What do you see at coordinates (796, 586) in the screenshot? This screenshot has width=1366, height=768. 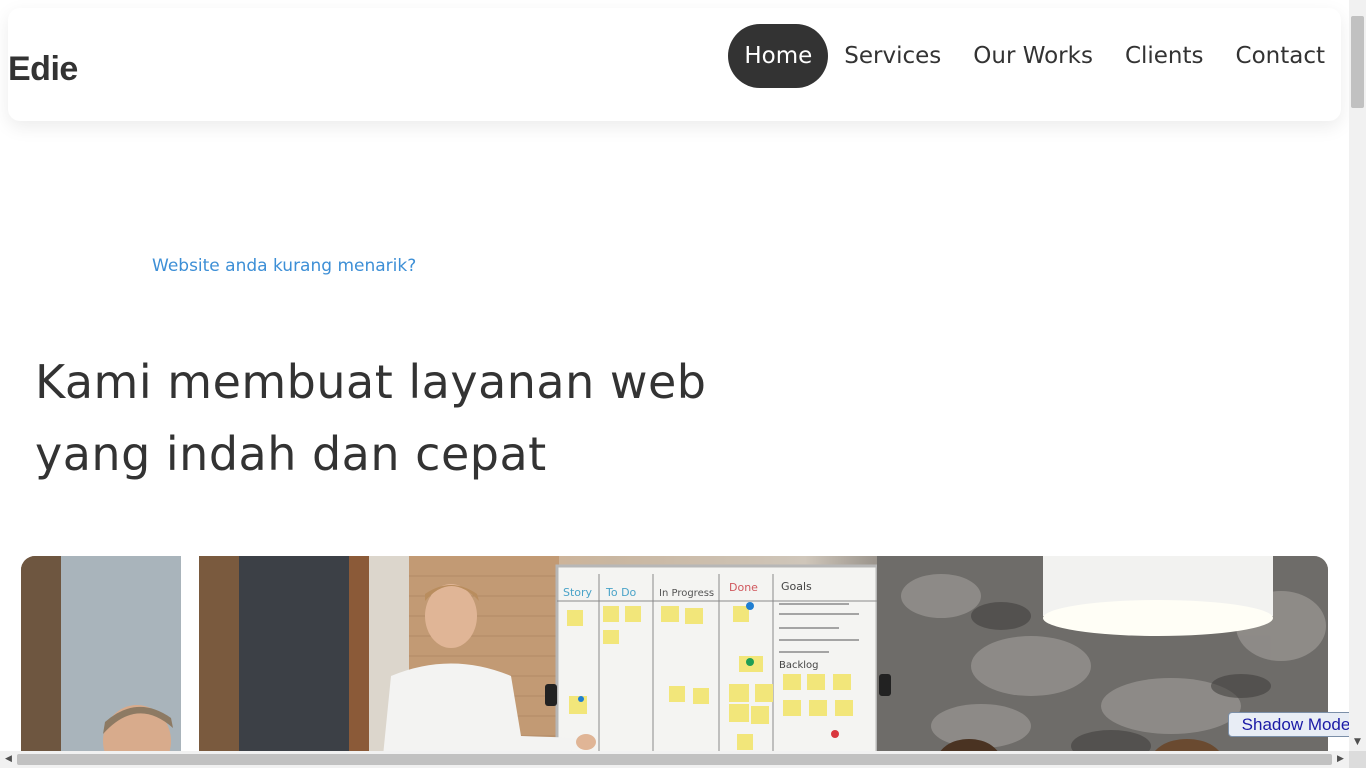 I see `whiteboard-col-goals: Goals` at bounding box center [796, 586].